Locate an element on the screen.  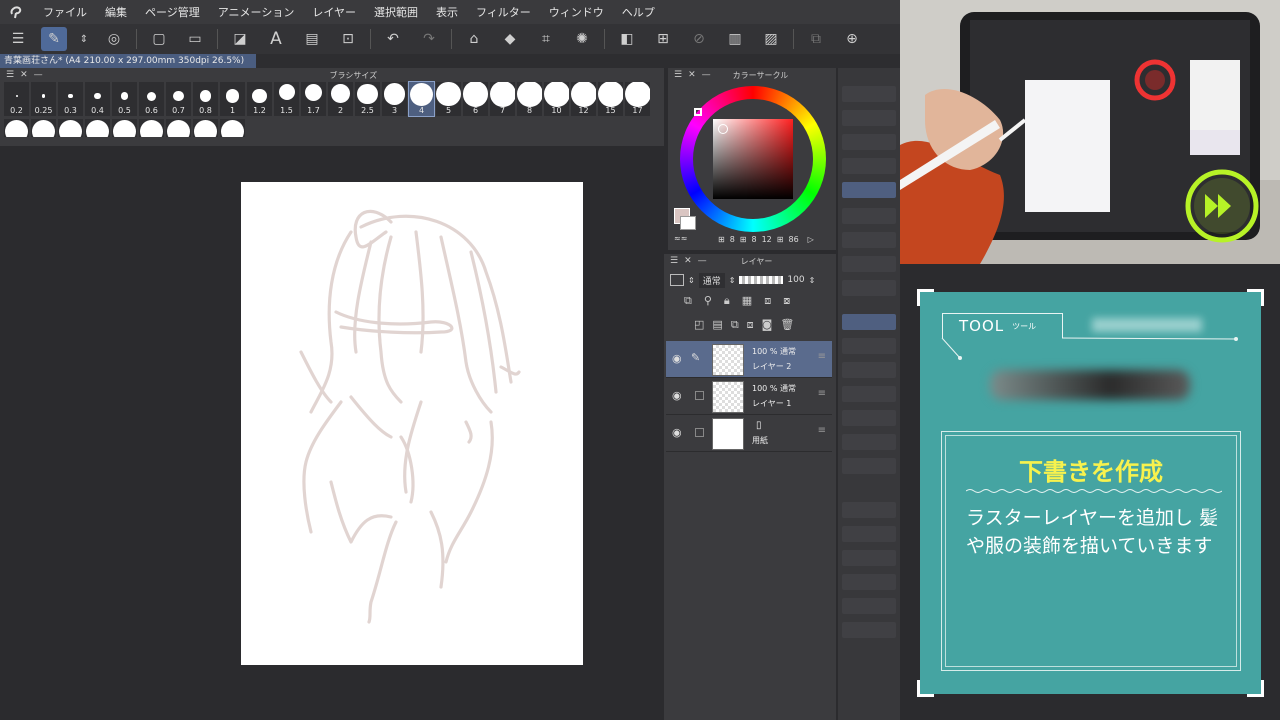
menu-layer: レイヤー is located at coordinates (334, 12).